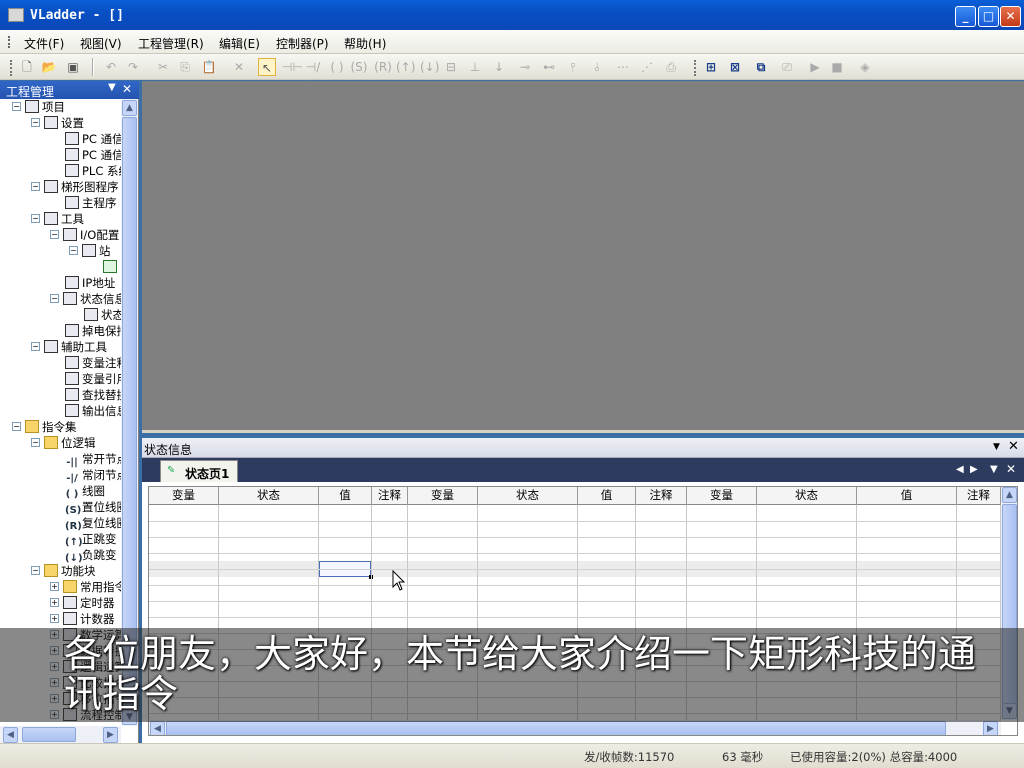 The width and height of the screenshot is (1024, 768). Describe the element at coordinates (573, 67) in the screenshot. I see `insert-row-icon: ⫯` at that location.